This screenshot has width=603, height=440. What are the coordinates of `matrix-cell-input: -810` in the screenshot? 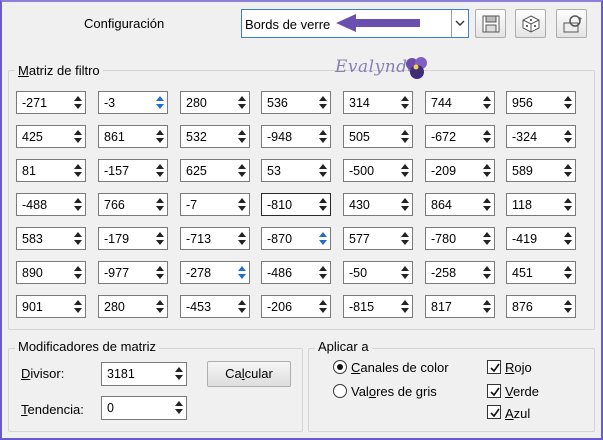 It's located at (296, 204).